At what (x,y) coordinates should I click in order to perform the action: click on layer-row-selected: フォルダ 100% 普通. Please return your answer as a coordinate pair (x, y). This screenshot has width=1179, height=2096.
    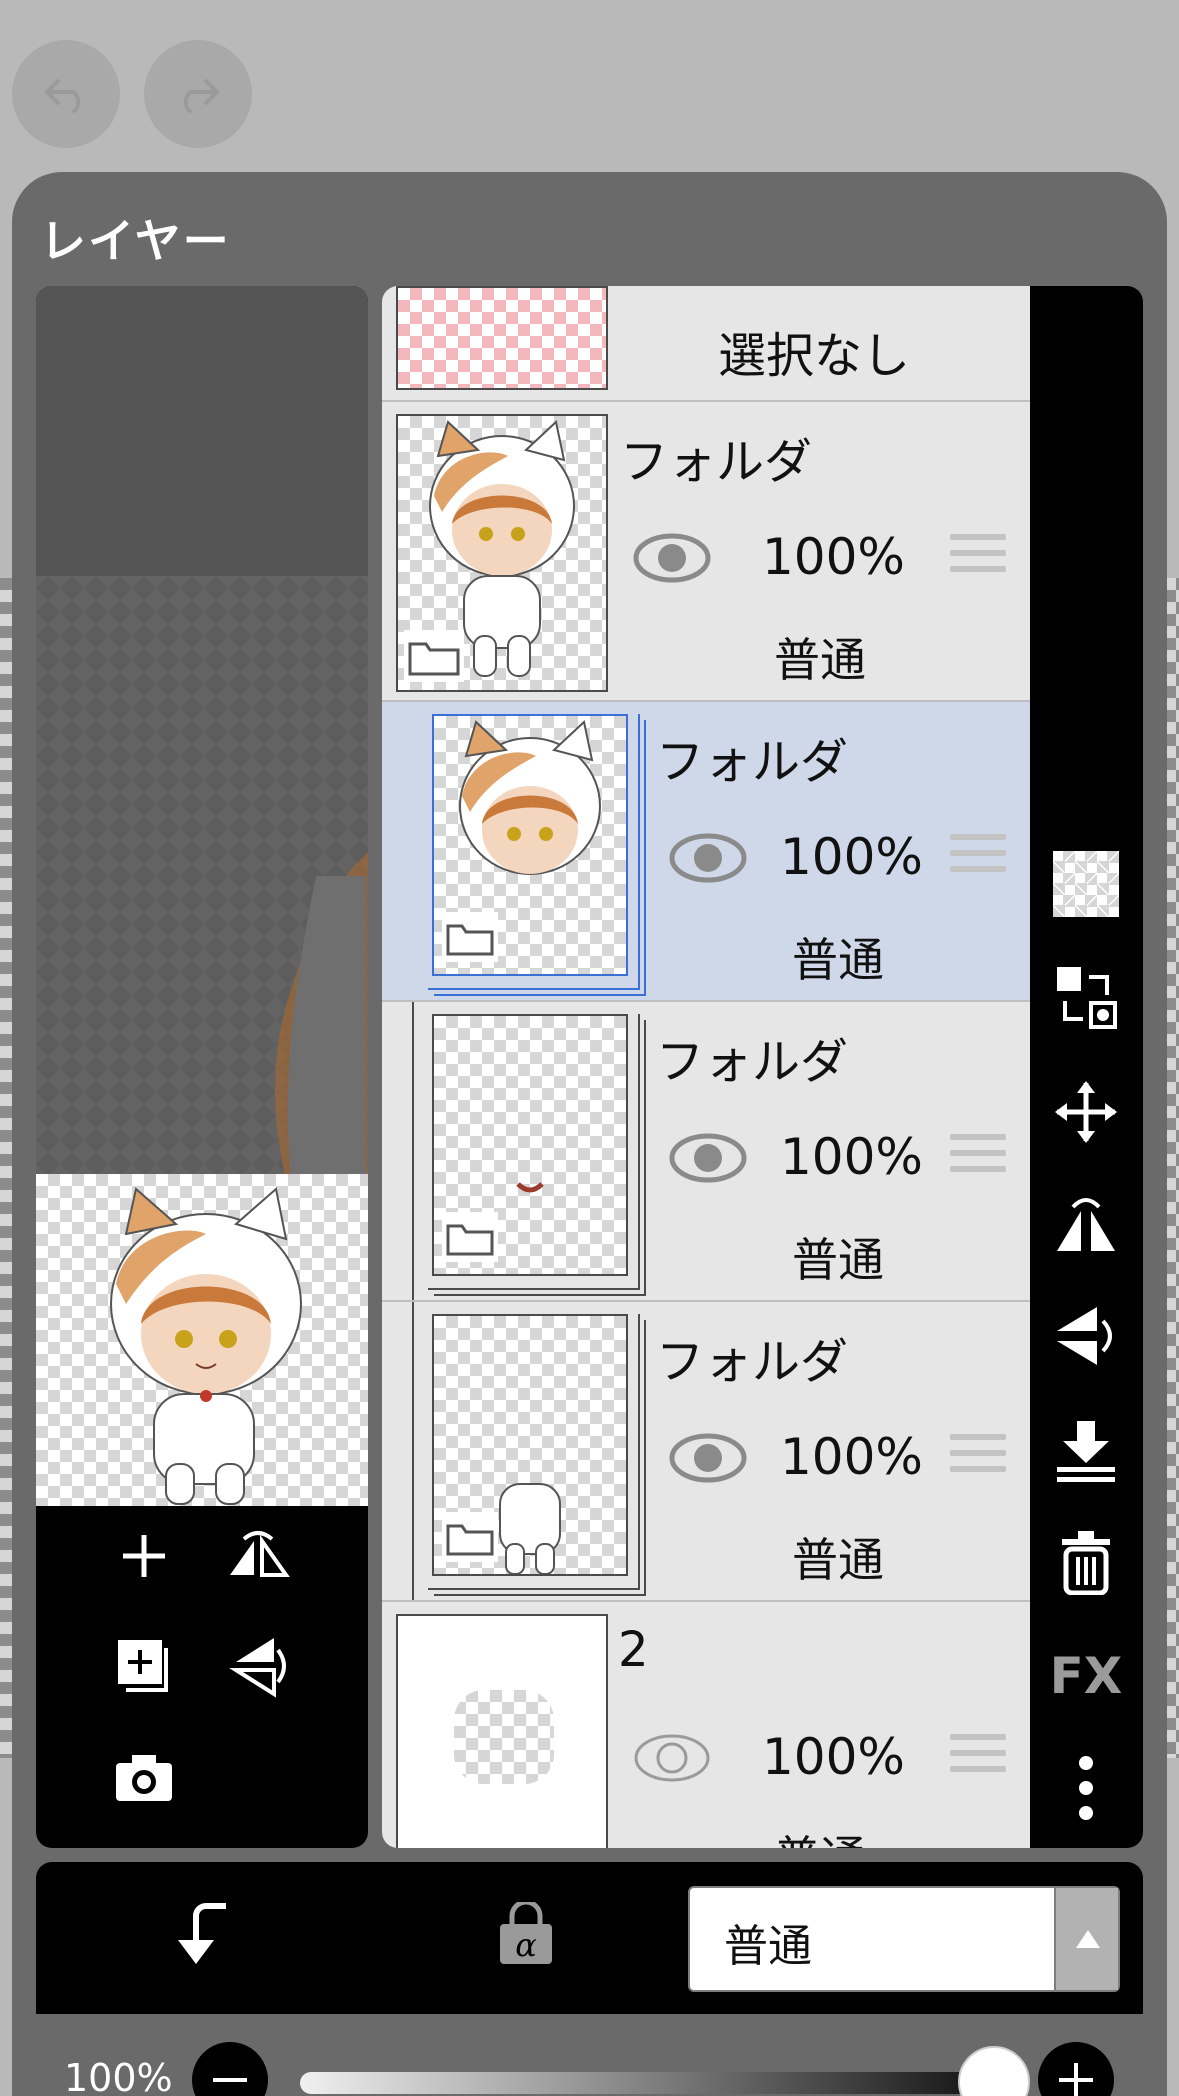
    Looking at the image, I should click on (706, 852).